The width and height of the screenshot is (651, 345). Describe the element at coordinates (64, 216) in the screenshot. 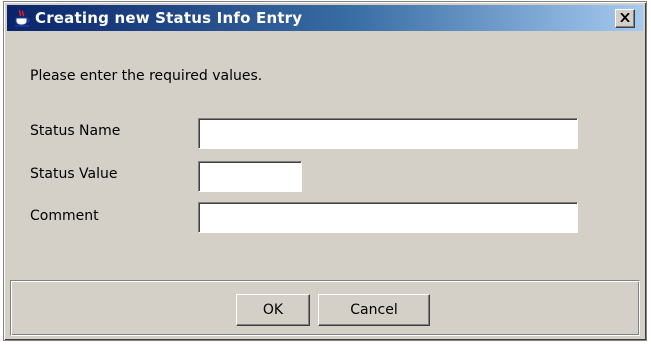

I see `comment-label: Comment` at that location.